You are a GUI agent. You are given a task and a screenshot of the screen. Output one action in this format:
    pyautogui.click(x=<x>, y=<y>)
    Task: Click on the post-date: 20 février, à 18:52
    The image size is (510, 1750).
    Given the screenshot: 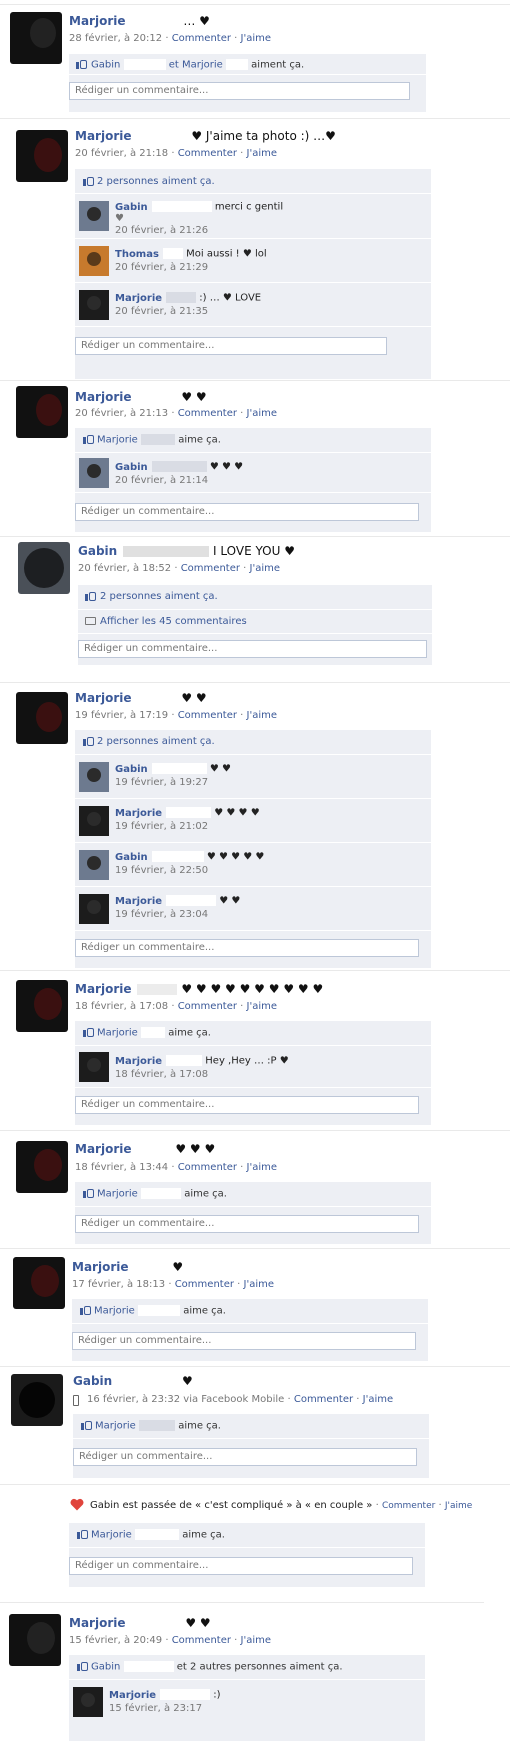 What is the action you would take?
    pyautogui.click(x=124, y=568)
    